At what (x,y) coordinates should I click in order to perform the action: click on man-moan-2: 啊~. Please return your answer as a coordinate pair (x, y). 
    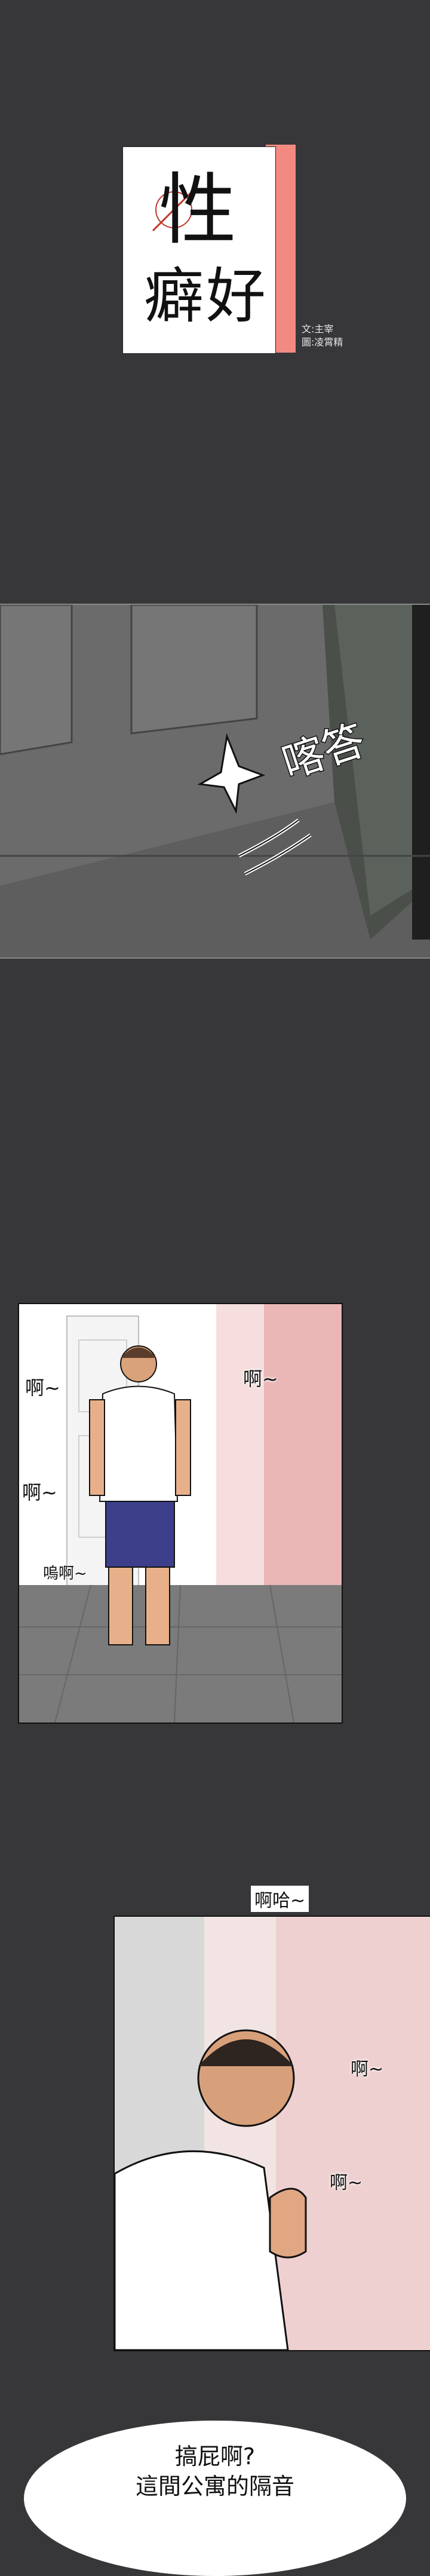
    Looking at the image, I should click on (347, 2183).